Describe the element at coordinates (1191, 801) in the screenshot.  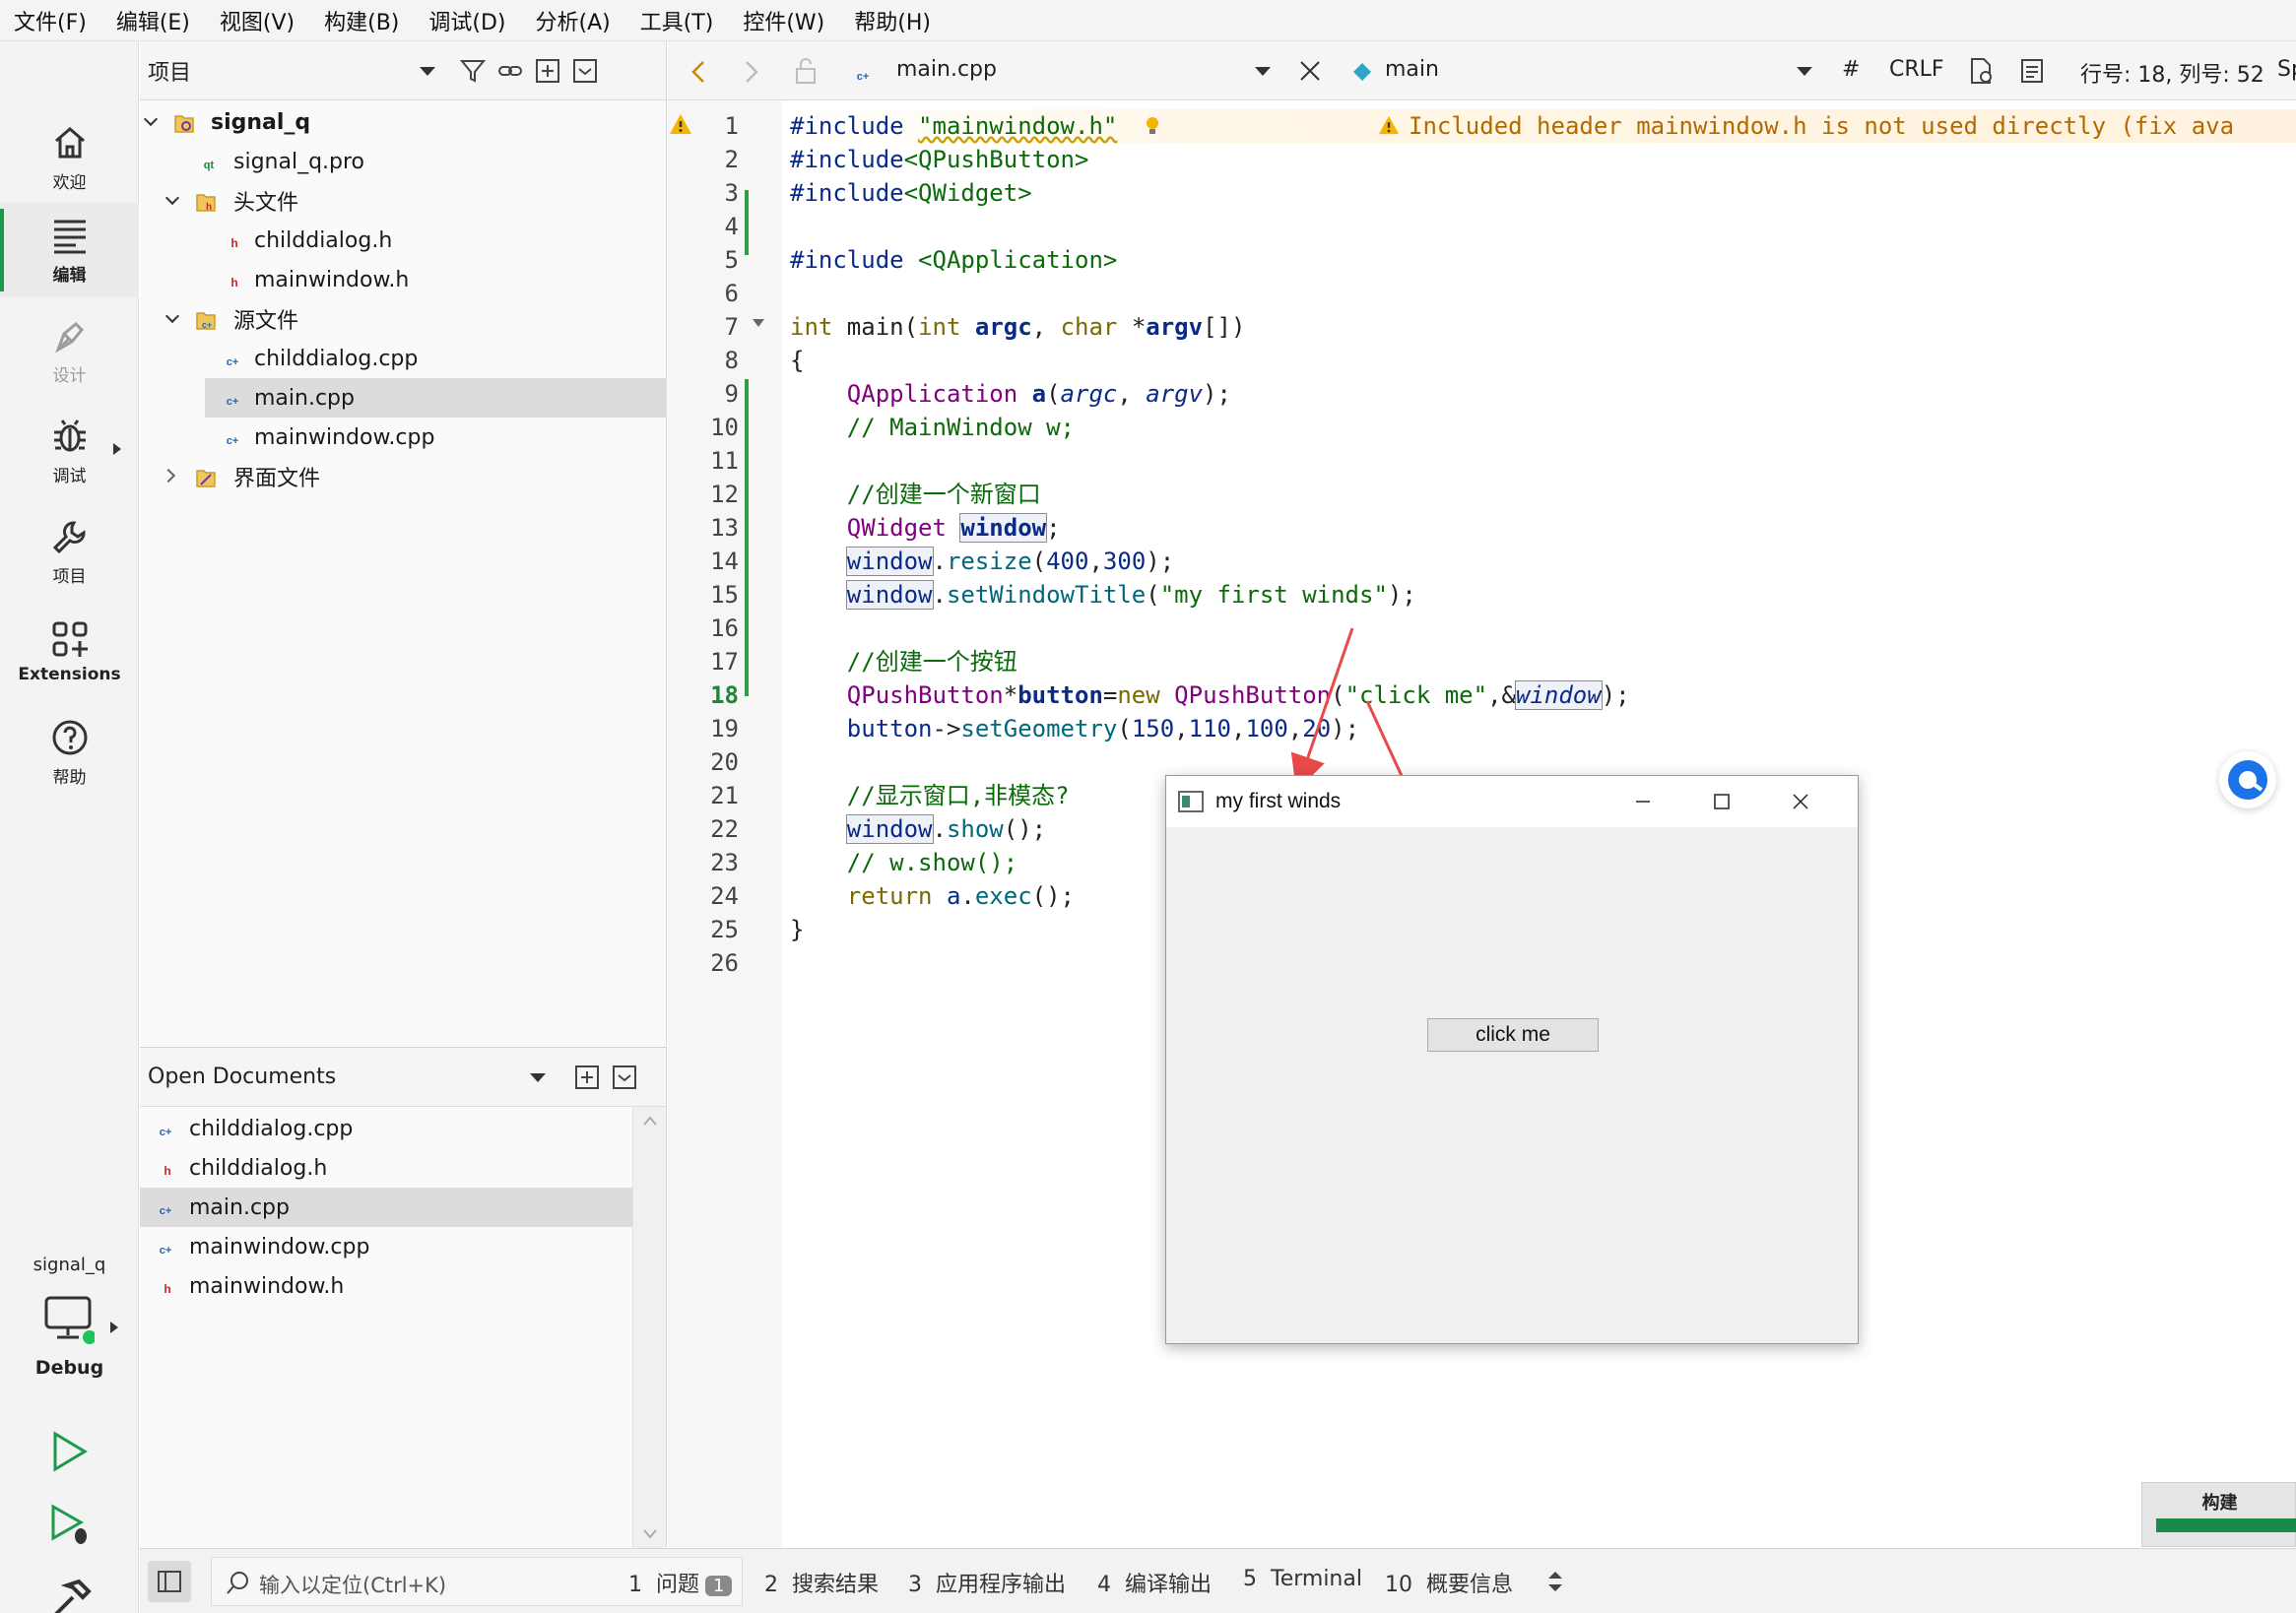
I see `window-icon` at that location.